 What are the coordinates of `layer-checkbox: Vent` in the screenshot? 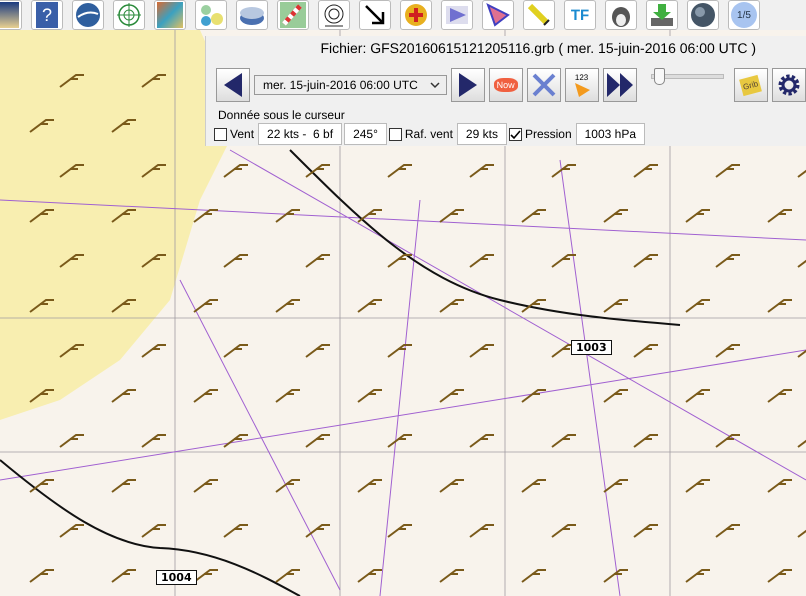 It's located at (234, 134).